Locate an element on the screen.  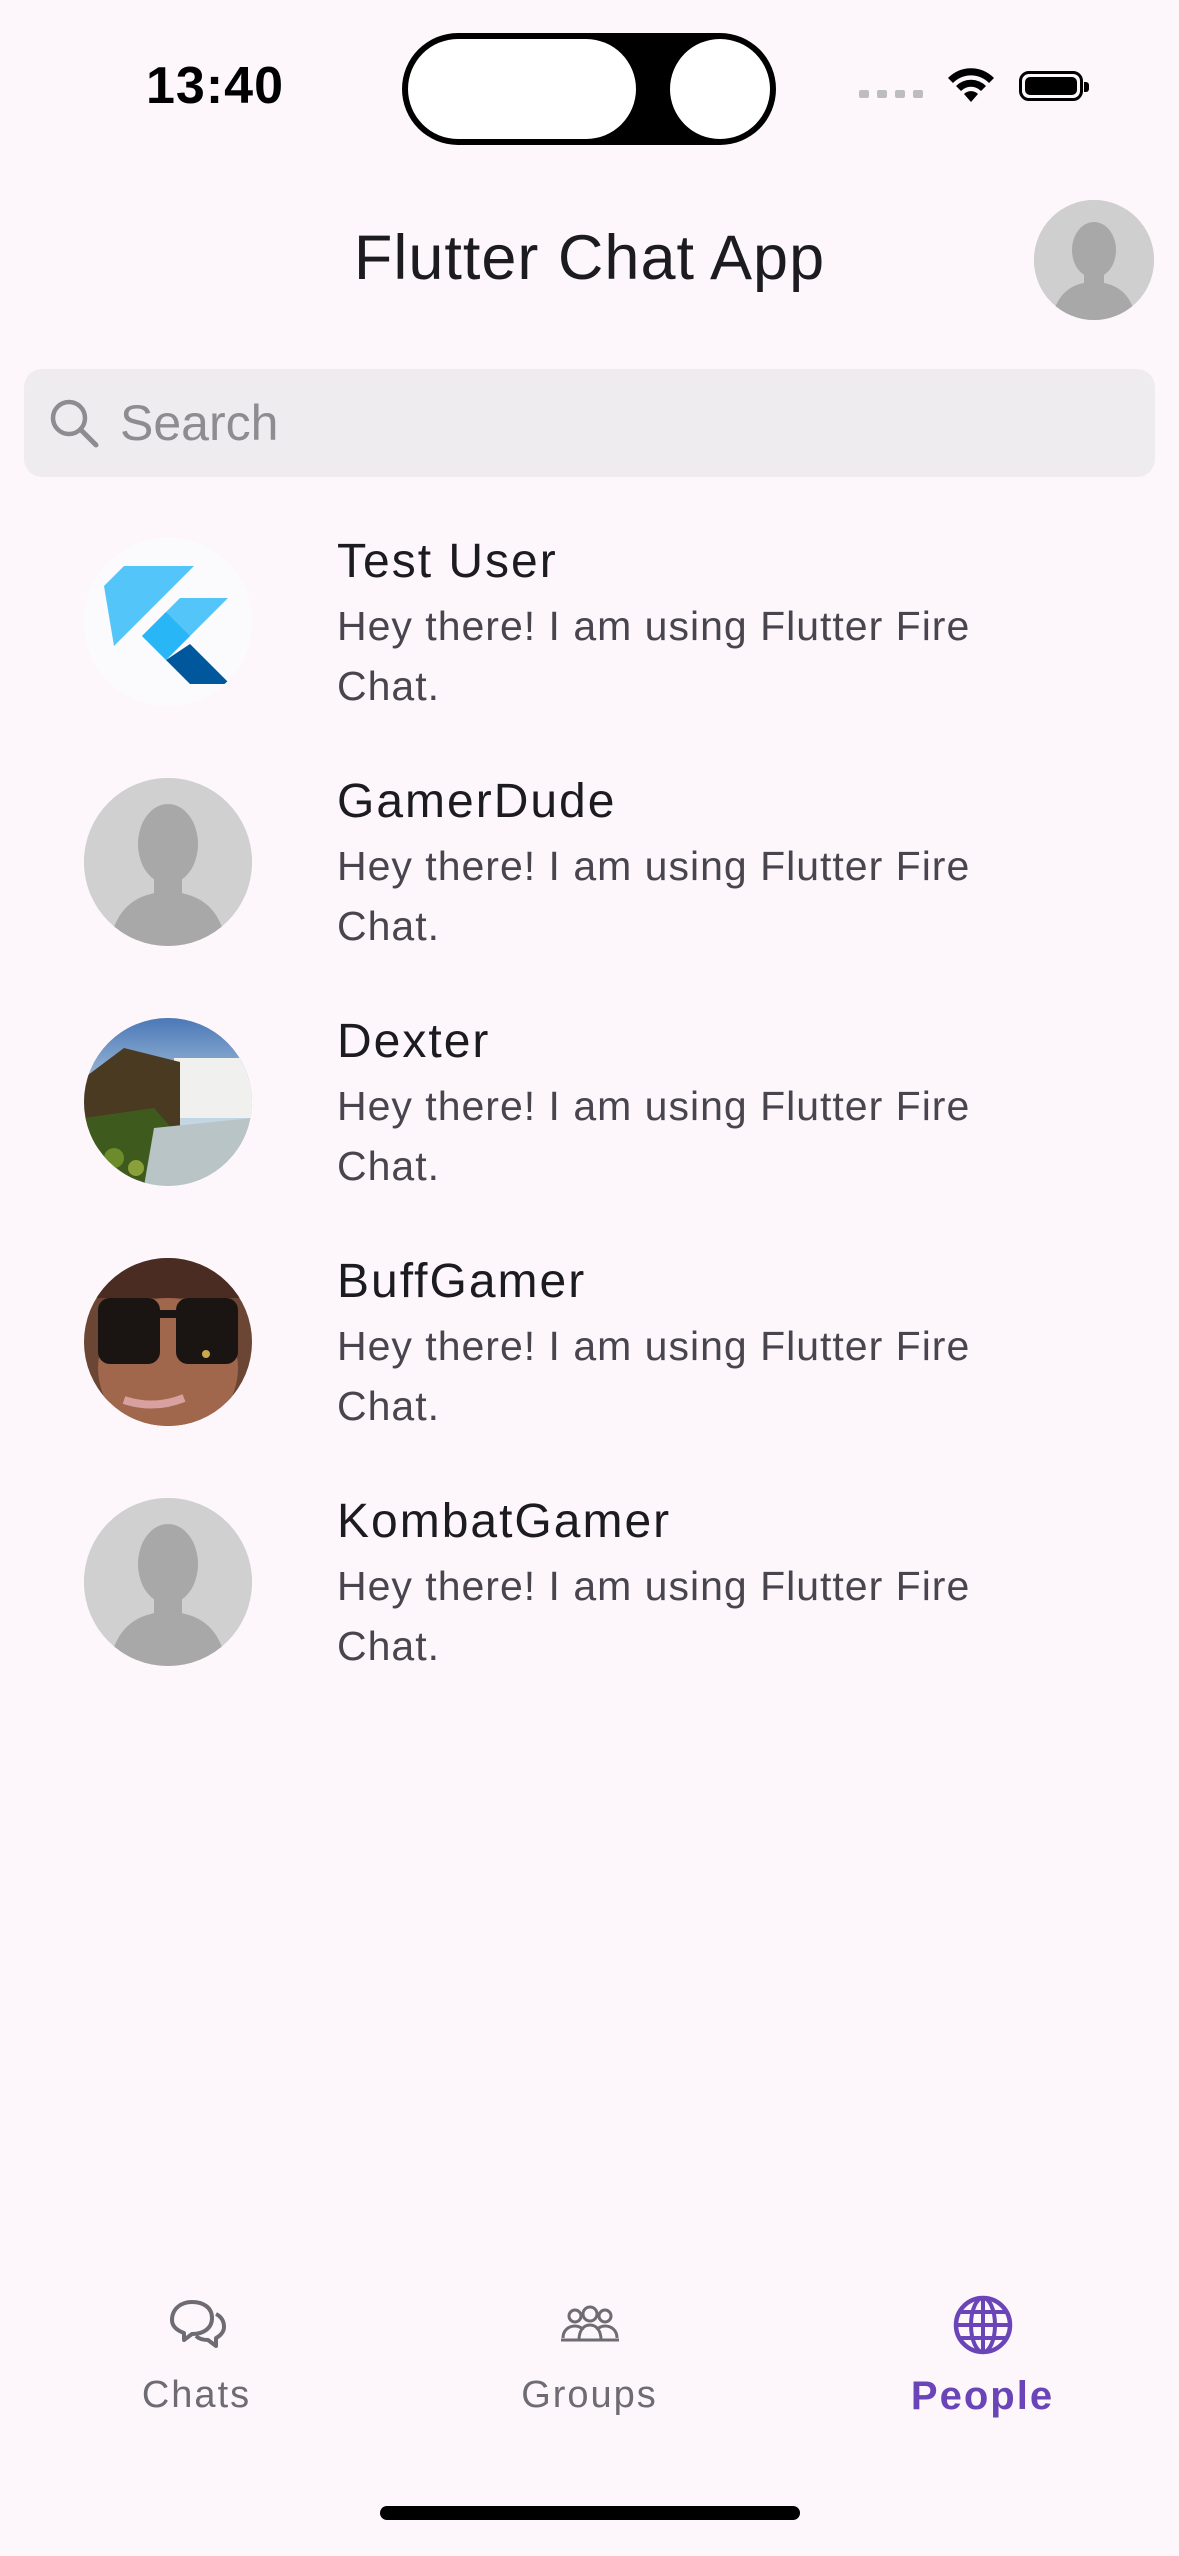
search-icon is located at coordinates (74, 423).